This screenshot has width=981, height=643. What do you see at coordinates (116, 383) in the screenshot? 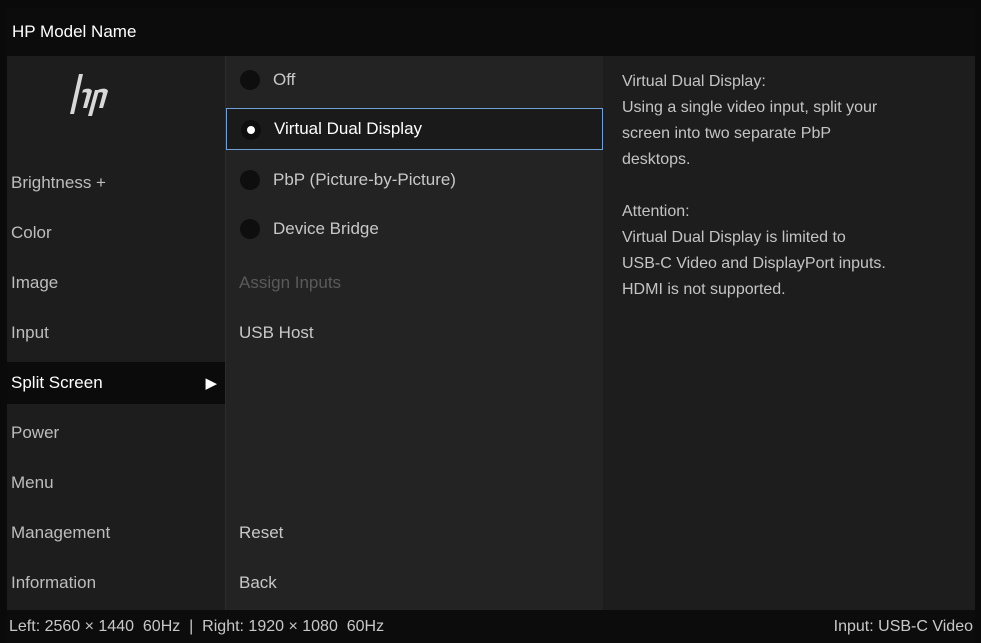
I see `sidebar-item-split-screen: Split Screen ▶` at bounding box center [116, 383].